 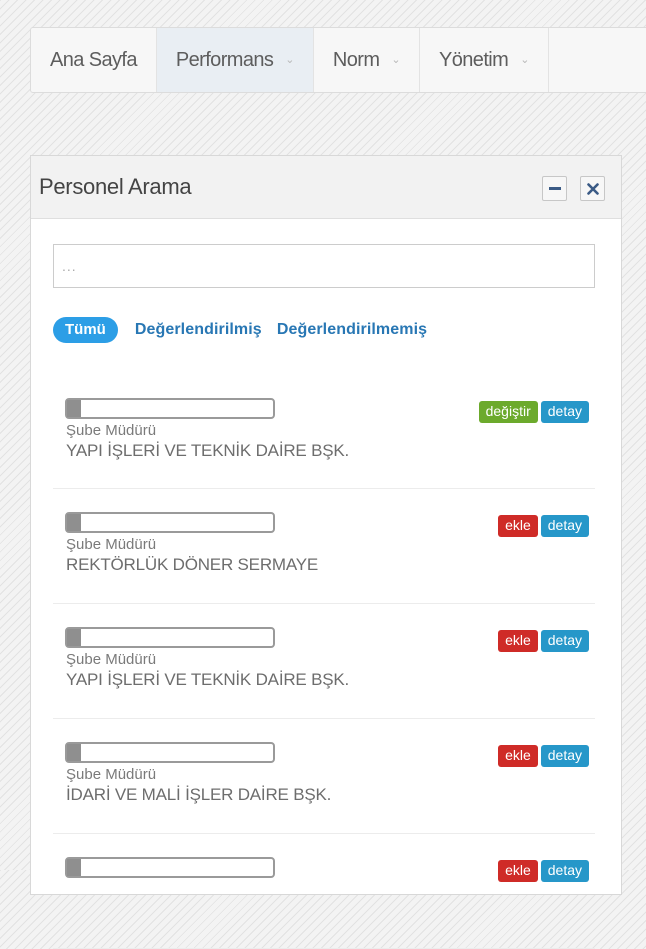 I want to click on list-item: ekle detay, so click(x=324, y=891).